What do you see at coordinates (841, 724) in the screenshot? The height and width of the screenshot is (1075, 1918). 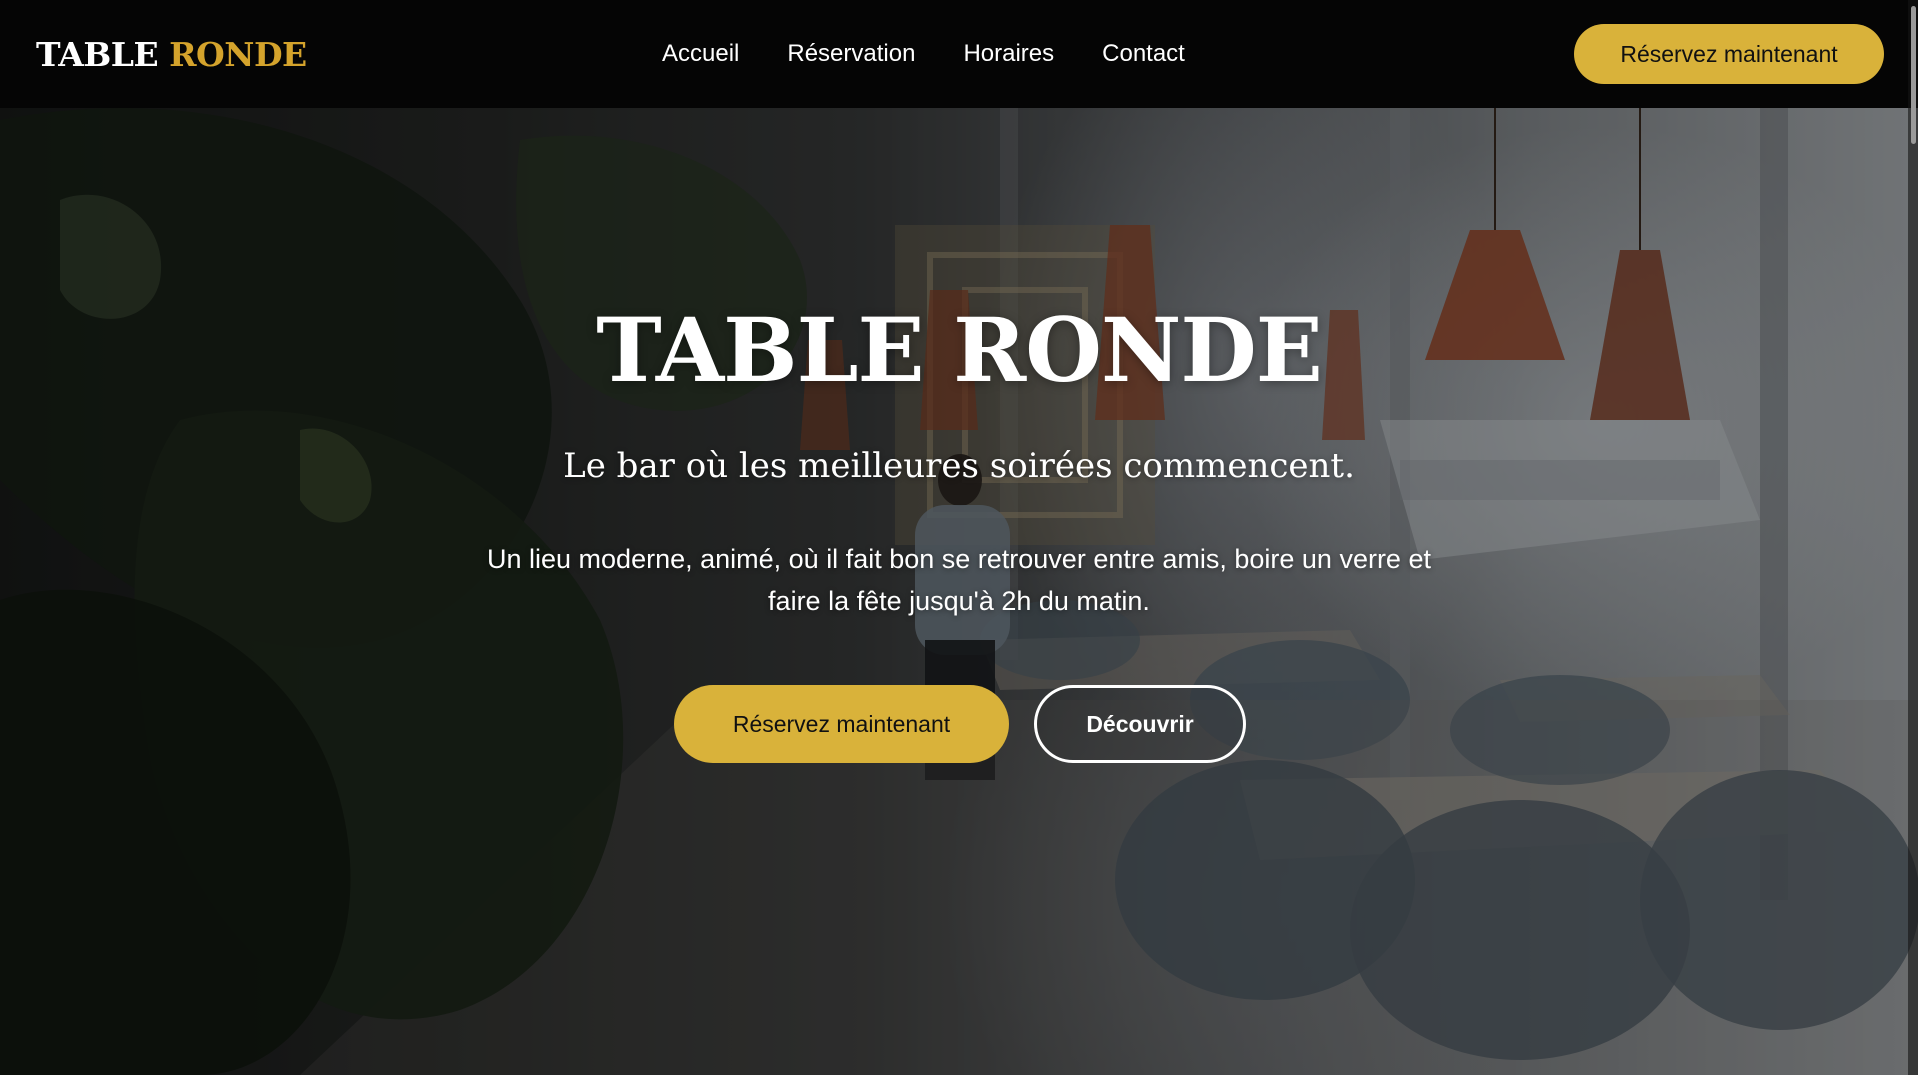 I see `hero-reserve-button: Réservez maintenant` at bounding box center [841, 724].